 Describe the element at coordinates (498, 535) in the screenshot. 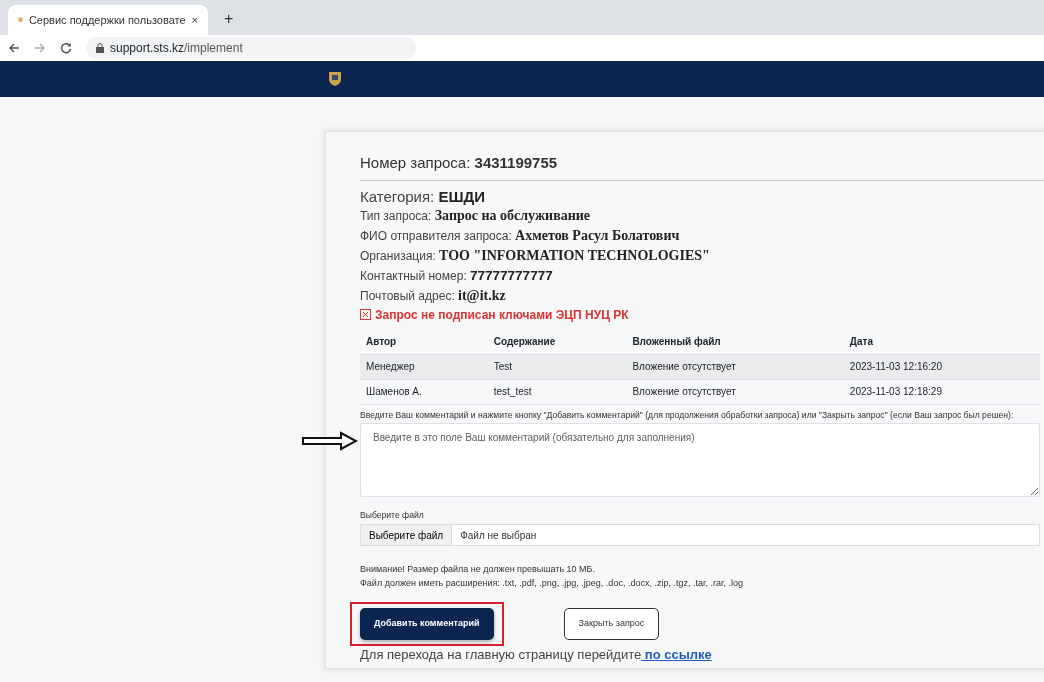

I see `file-status: Файл не выбран` at that location.